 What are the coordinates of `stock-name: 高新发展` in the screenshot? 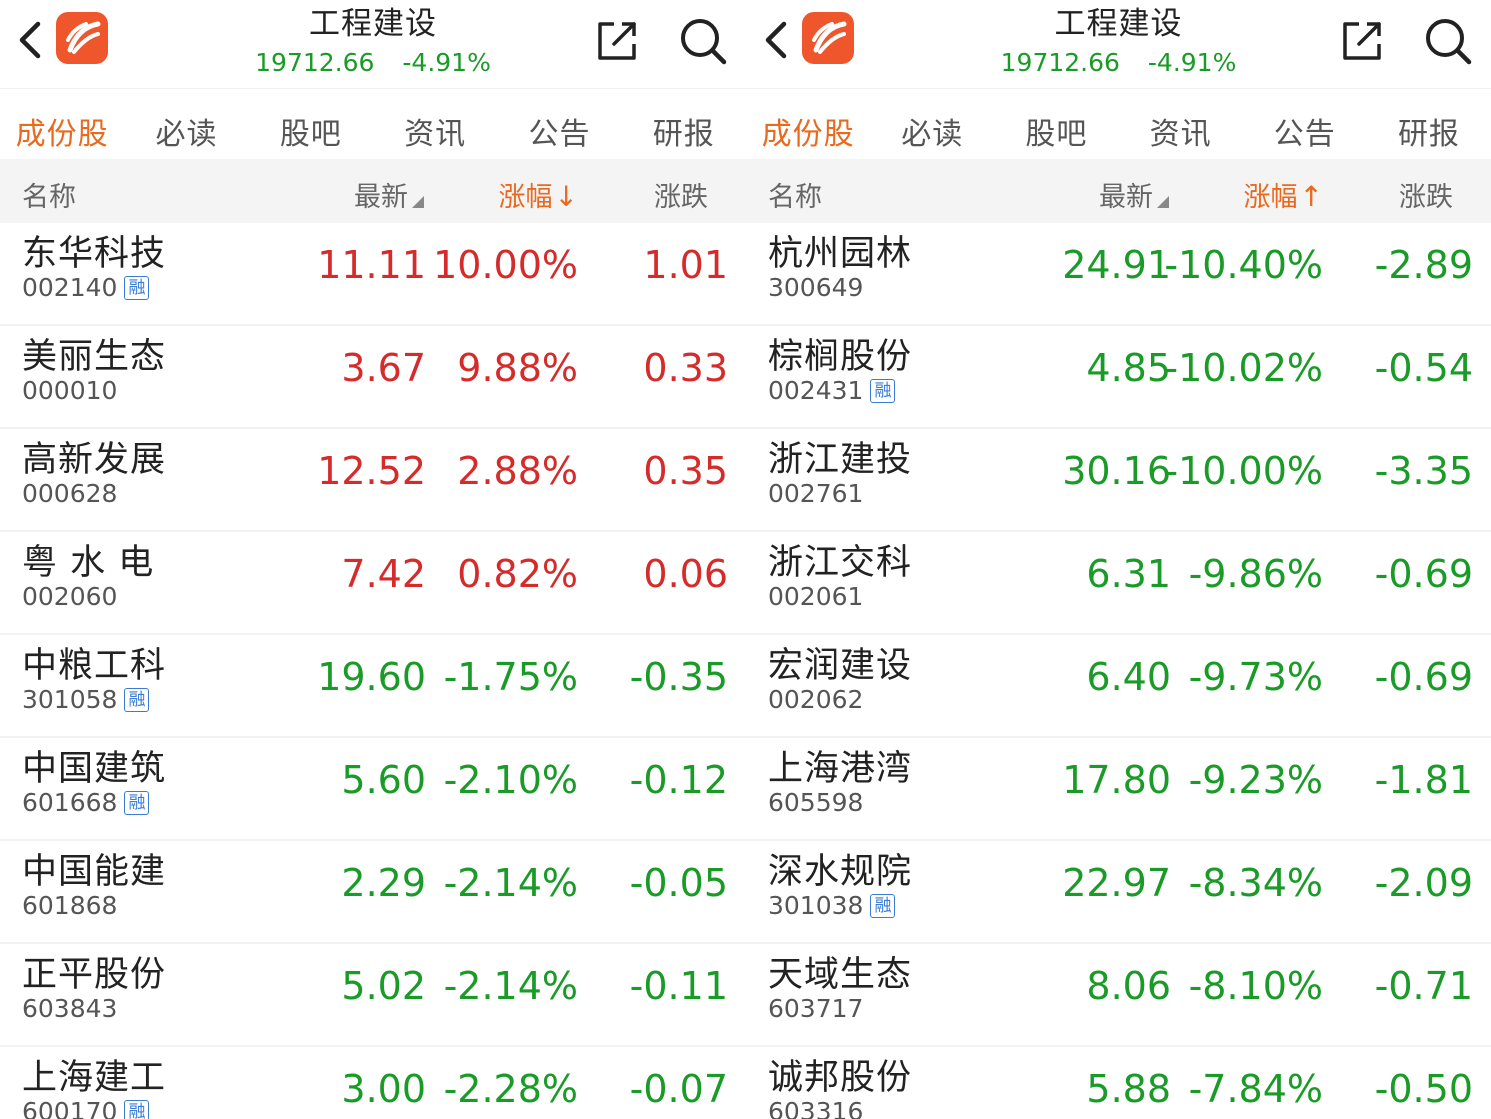 It's located at (94, 460).